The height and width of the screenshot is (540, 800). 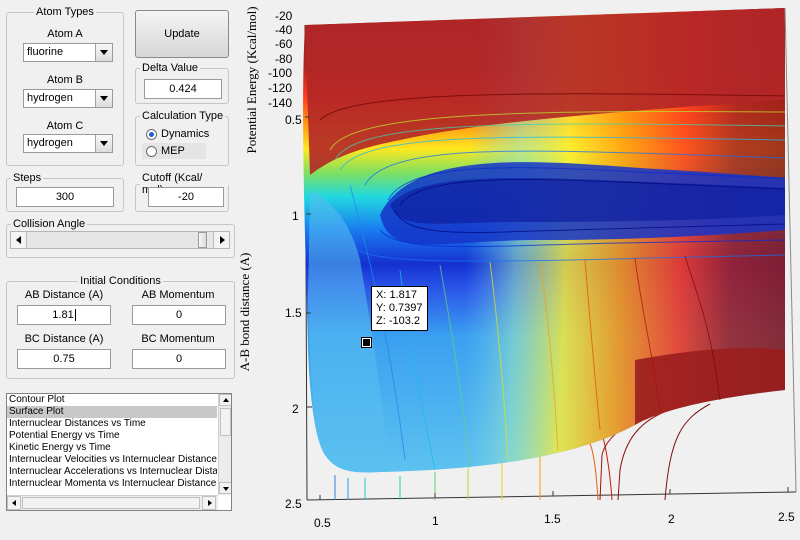 I want to click on h-scroll-thumb, so click(x=111, y=503).